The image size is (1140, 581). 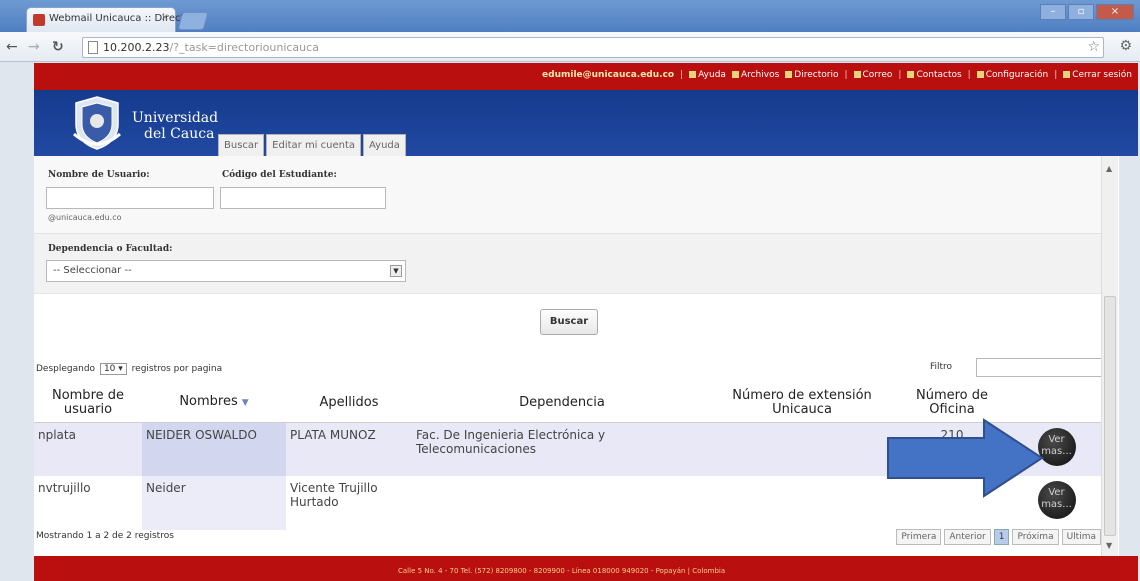 What do you see at coordinates (226, 271) in the screenshot?
I see `dependency-select: -- Seleccionar -- ▼` at bounding box center [226, 271].